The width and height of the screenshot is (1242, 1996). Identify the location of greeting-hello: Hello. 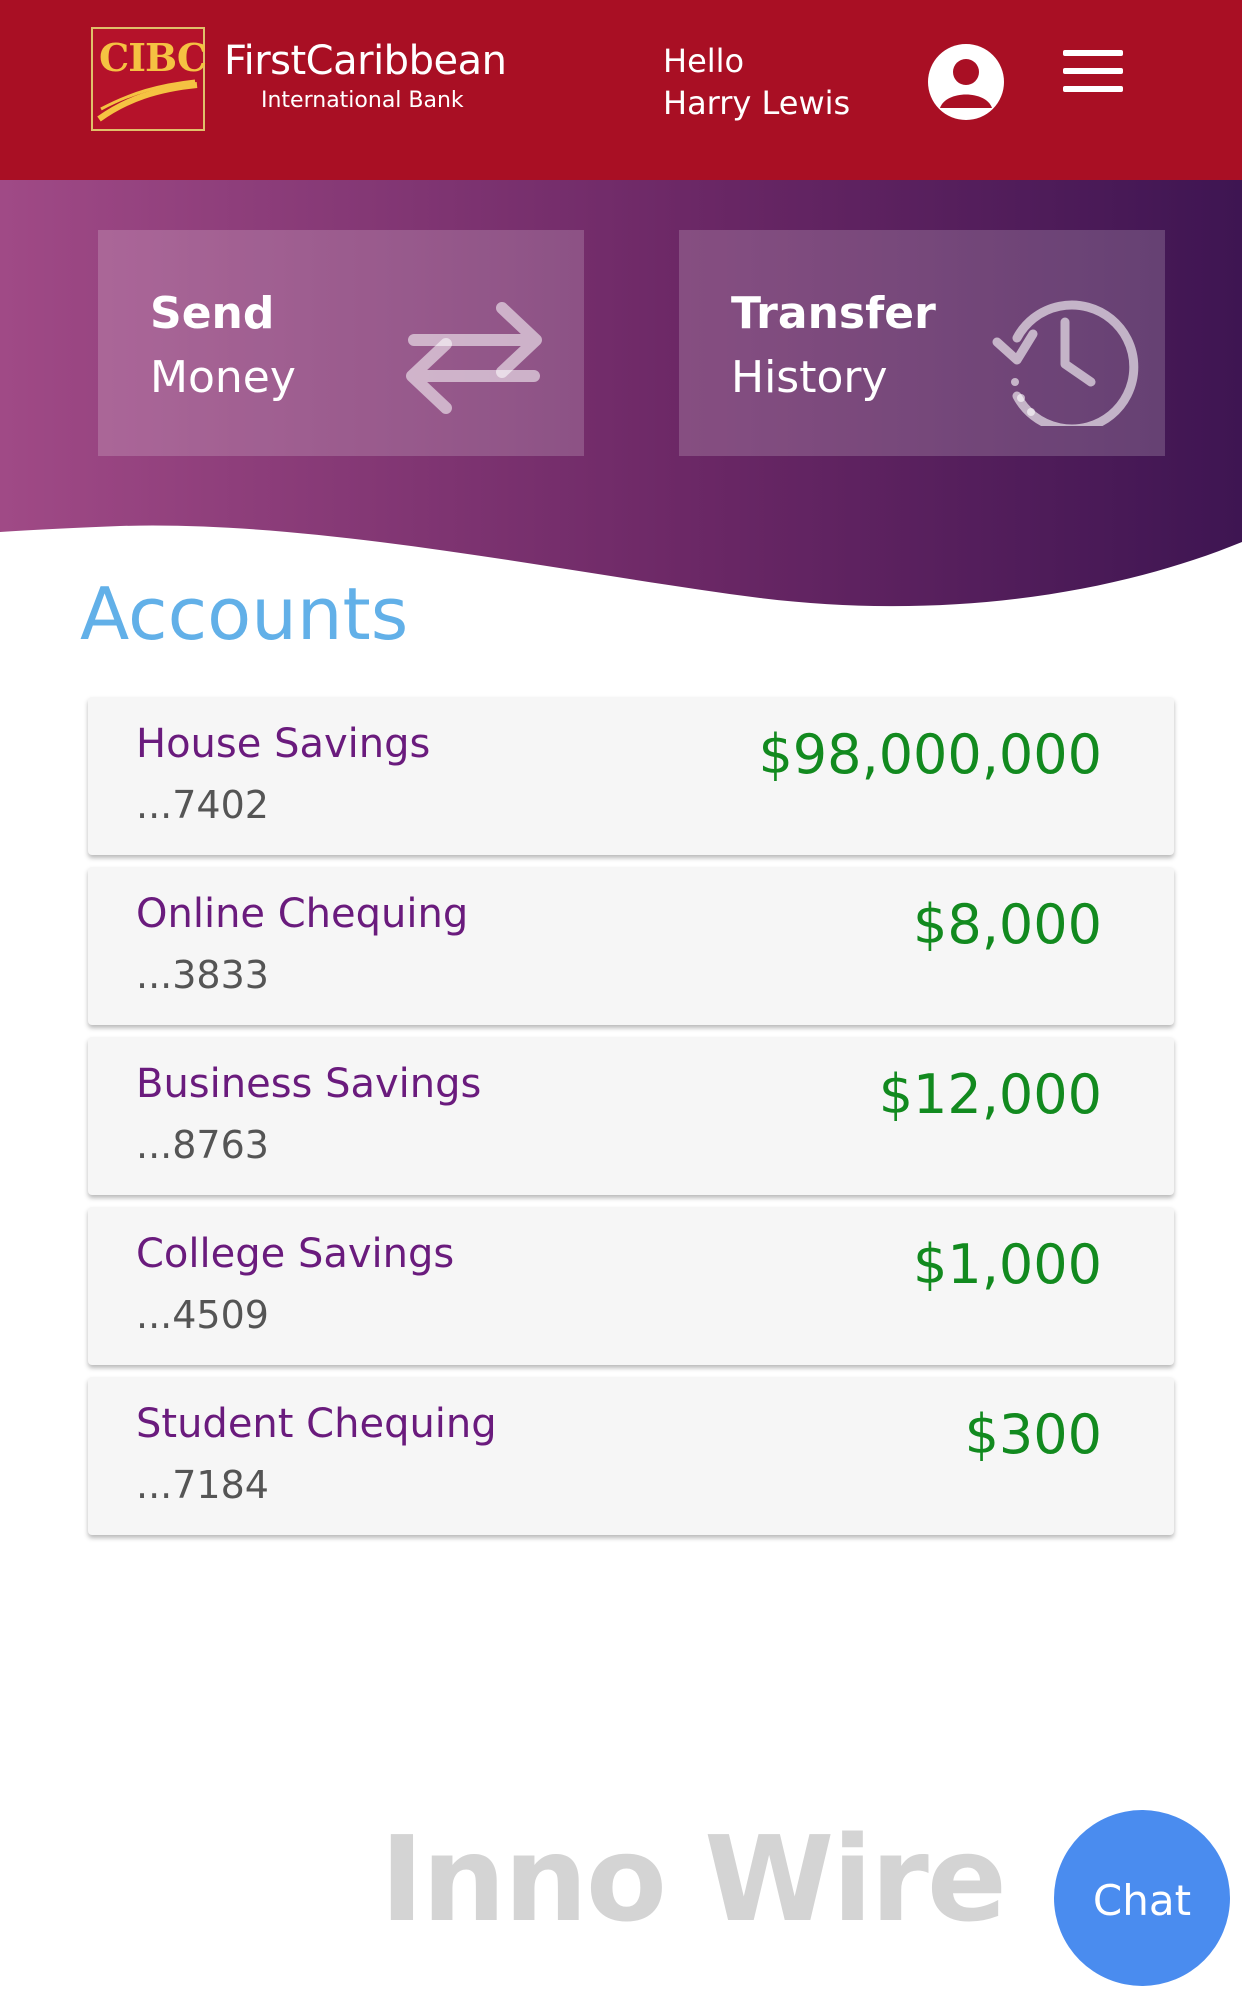
(704, 61).